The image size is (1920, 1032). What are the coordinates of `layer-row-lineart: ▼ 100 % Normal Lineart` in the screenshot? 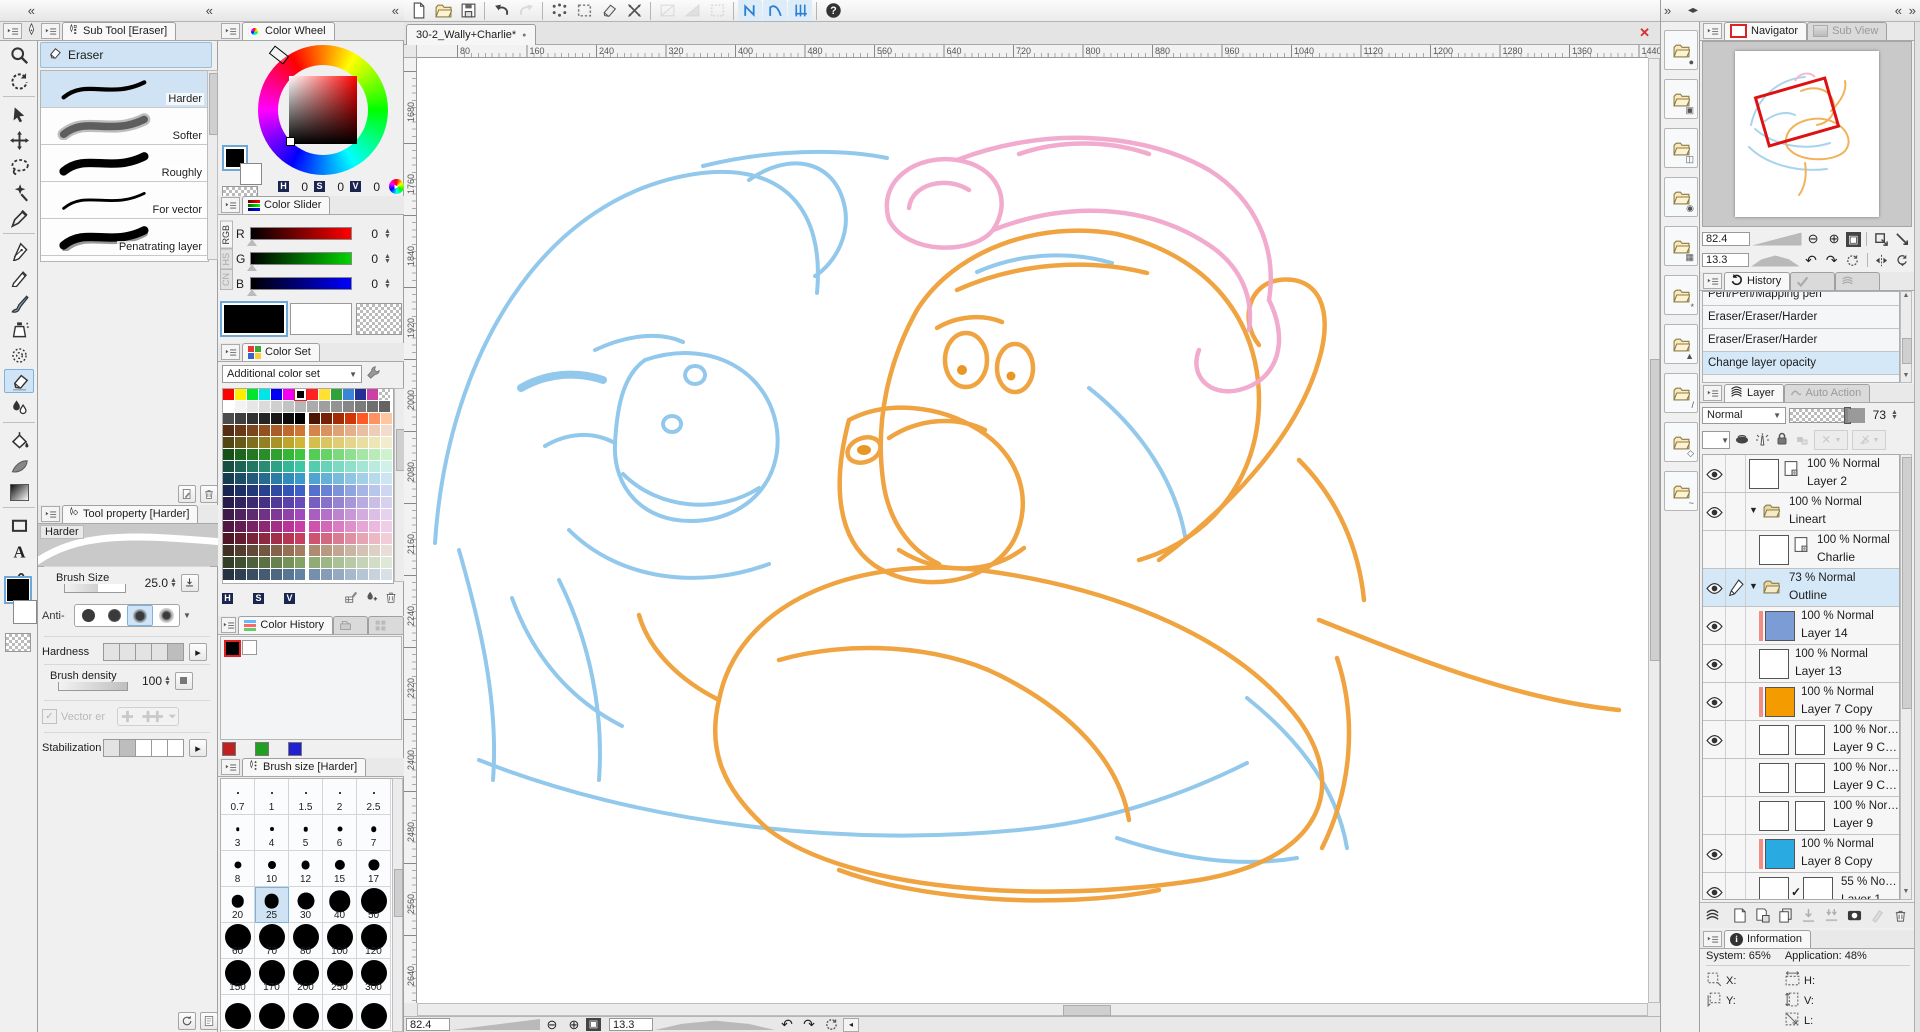 It's located at (1801, 512).